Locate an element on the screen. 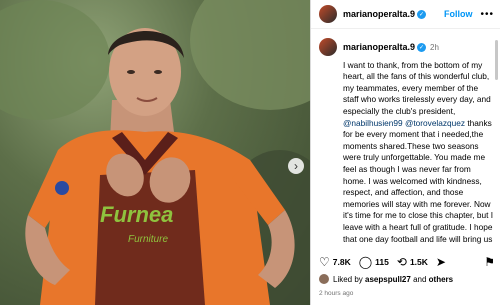  sponsor-logo: Furnea is located at coordinates (136, 214).